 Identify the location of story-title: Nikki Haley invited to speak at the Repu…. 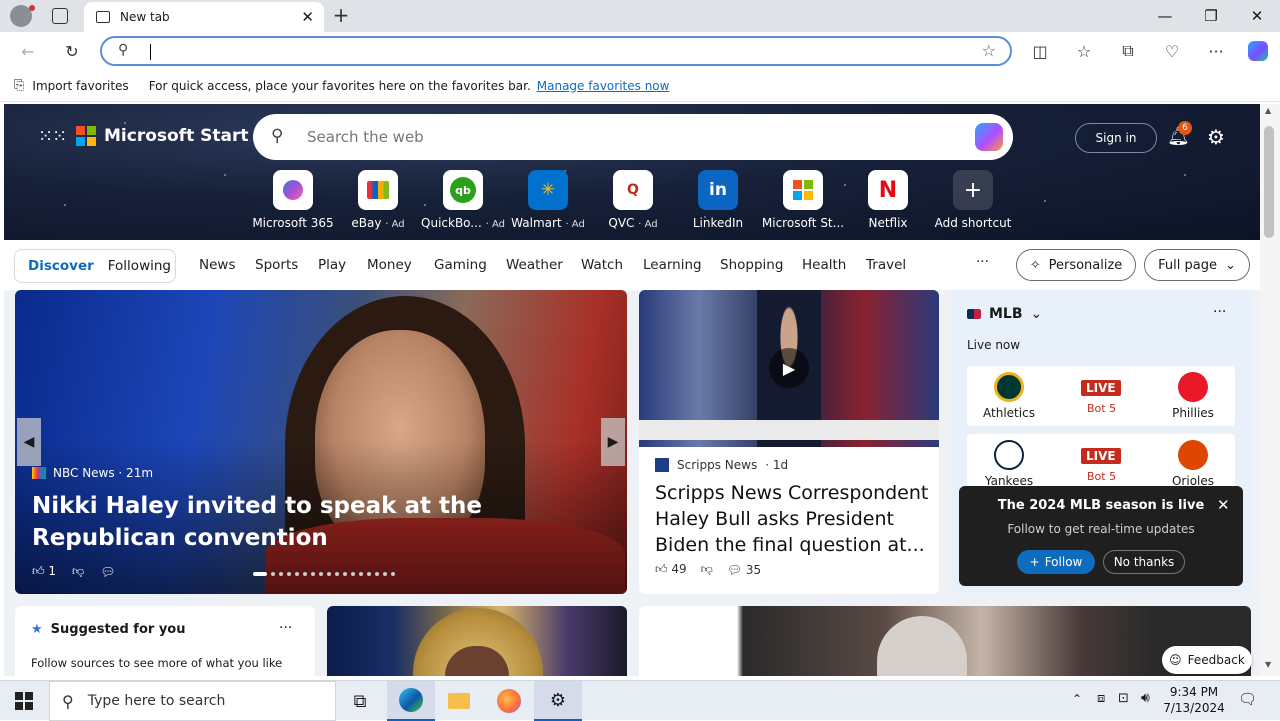
(312, 522).